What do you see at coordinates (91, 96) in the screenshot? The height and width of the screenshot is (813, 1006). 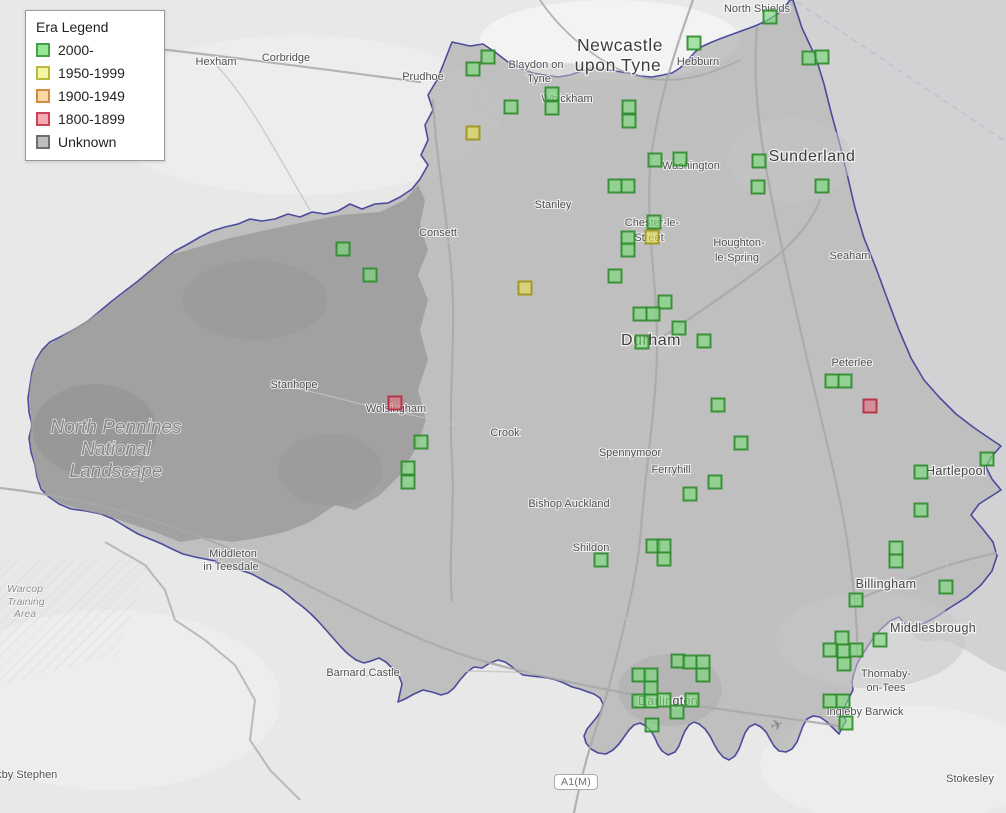 I see `legend-label-1900s: 1900-1949` at bounding box center [91, 96].